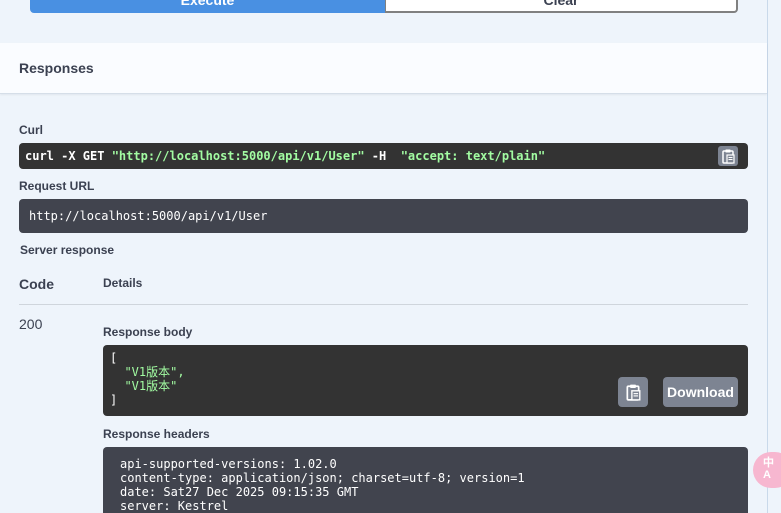  Describe the element at coordinates (768, 463) in the screenshot. I see `translate-icon-line1: 中` at that location.